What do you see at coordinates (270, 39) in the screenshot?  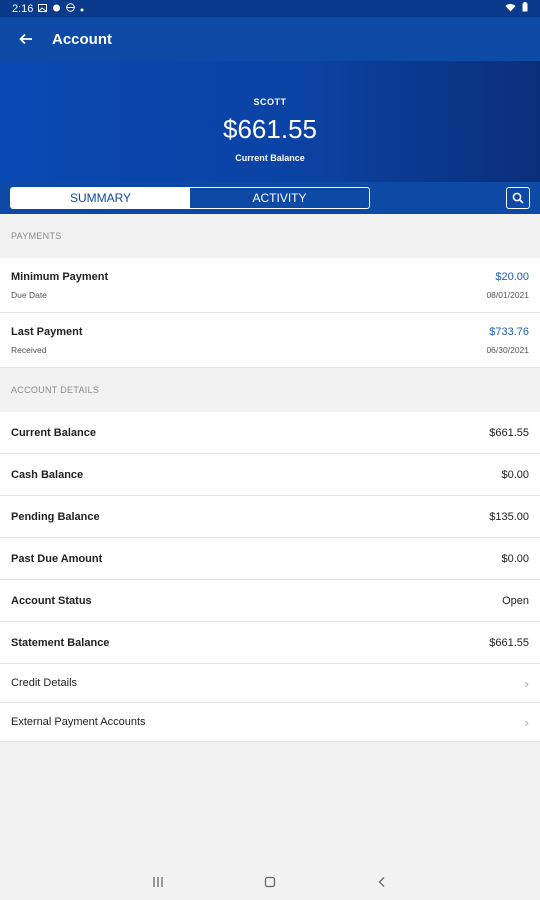 I see `app-bar: Account` at bounding box center [270, 39].